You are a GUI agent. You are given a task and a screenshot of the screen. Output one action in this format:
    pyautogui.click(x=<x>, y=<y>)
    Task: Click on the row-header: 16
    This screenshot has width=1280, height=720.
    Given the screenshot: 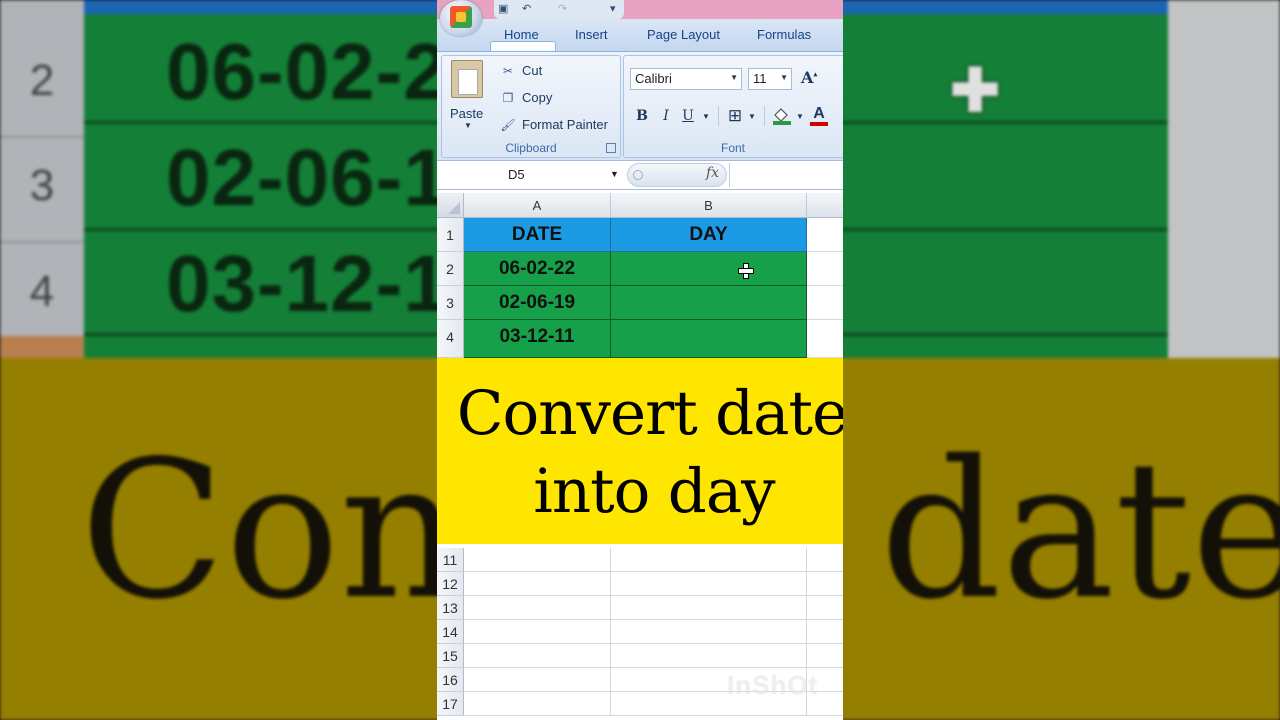 What is the action you would take?
    pyautogui.click(x=450, y=680)
    